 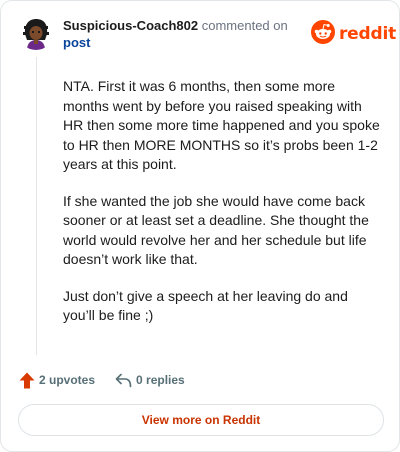 What do you see at coordinates (36, 32) in the screenshot?
I see `avatar` at bounding box center [36, 32].